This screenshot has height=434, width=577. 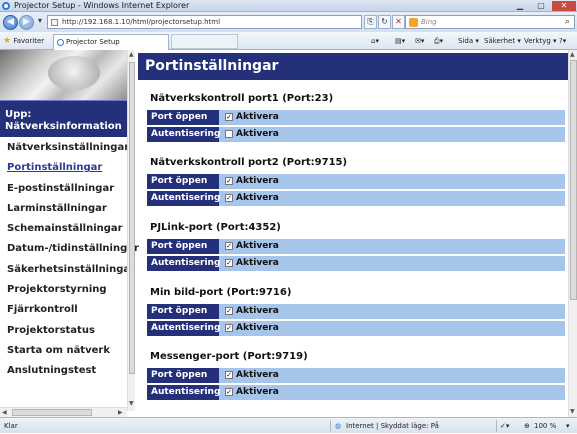 What do you see at coordinates (384, 22) in the screenshot?
I see `refresh-icon: ↻` at bounding box center [384, 22].